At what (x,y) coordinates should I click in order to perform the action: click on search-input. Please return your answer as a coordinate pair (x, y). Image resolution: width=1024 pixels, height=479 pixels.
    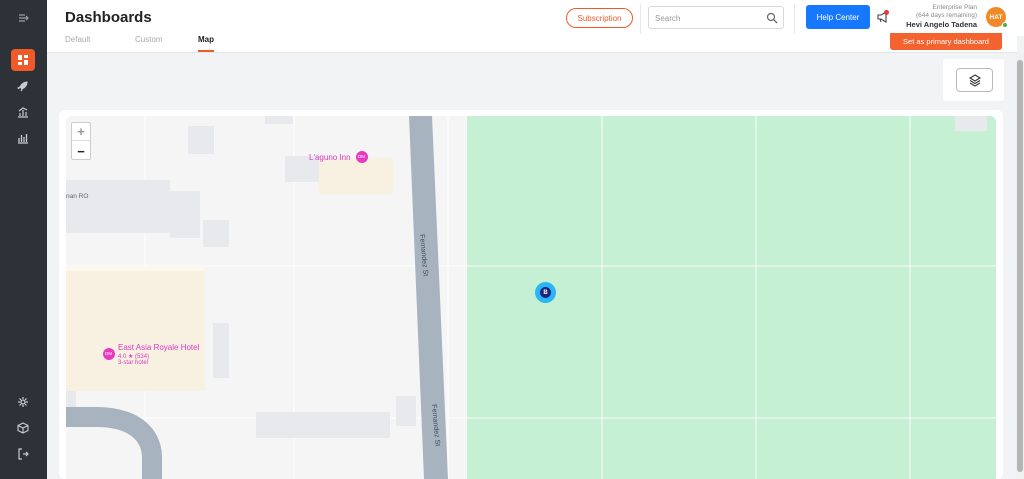
    Looking at the image, I should click on (710, 18).